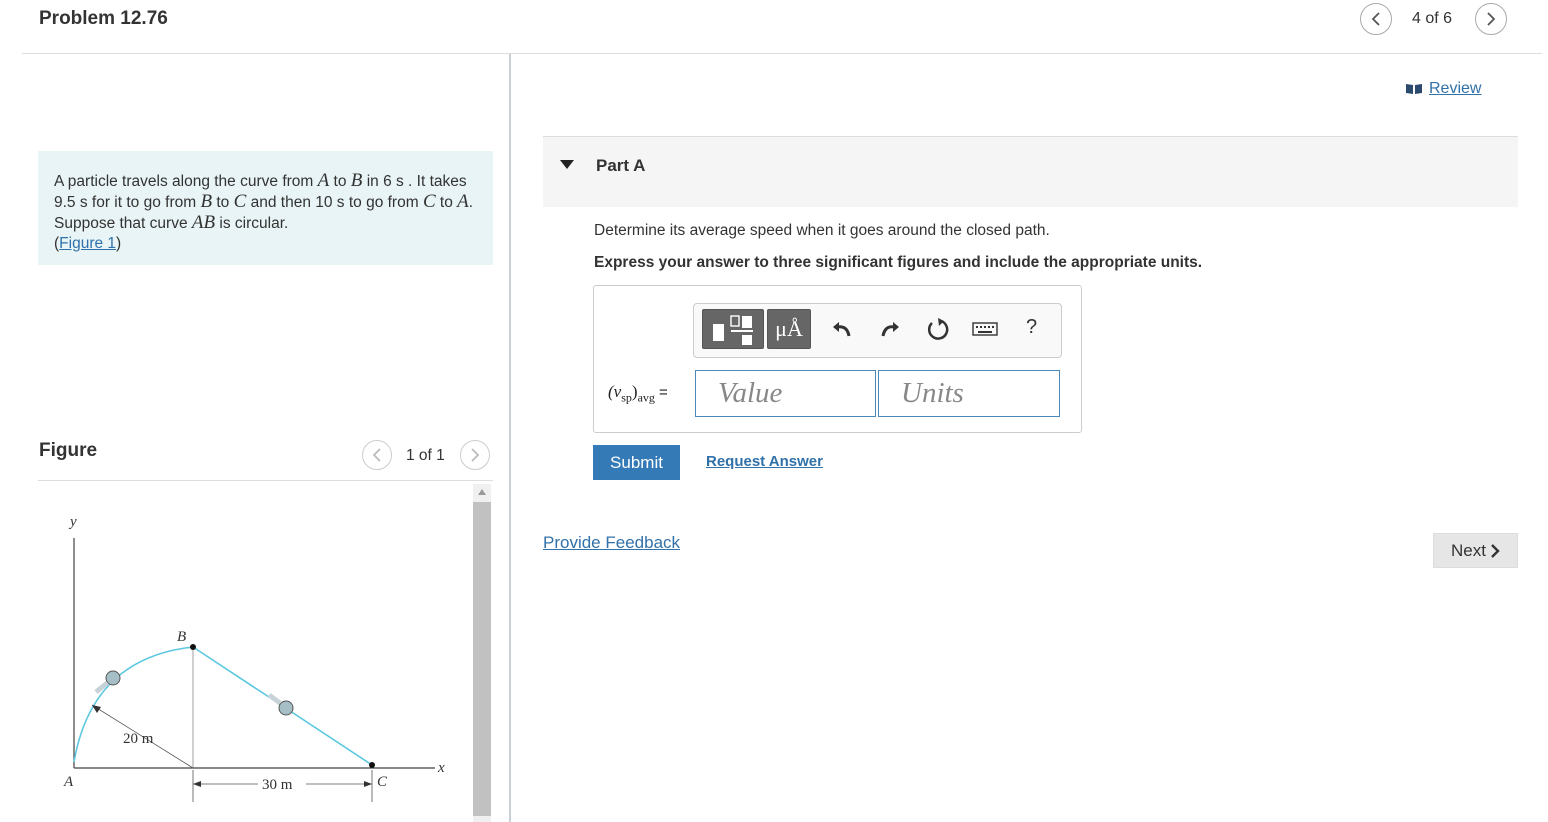 The image size is (1548, 822). I want to click on next-problem-button, so click(1491, 19).